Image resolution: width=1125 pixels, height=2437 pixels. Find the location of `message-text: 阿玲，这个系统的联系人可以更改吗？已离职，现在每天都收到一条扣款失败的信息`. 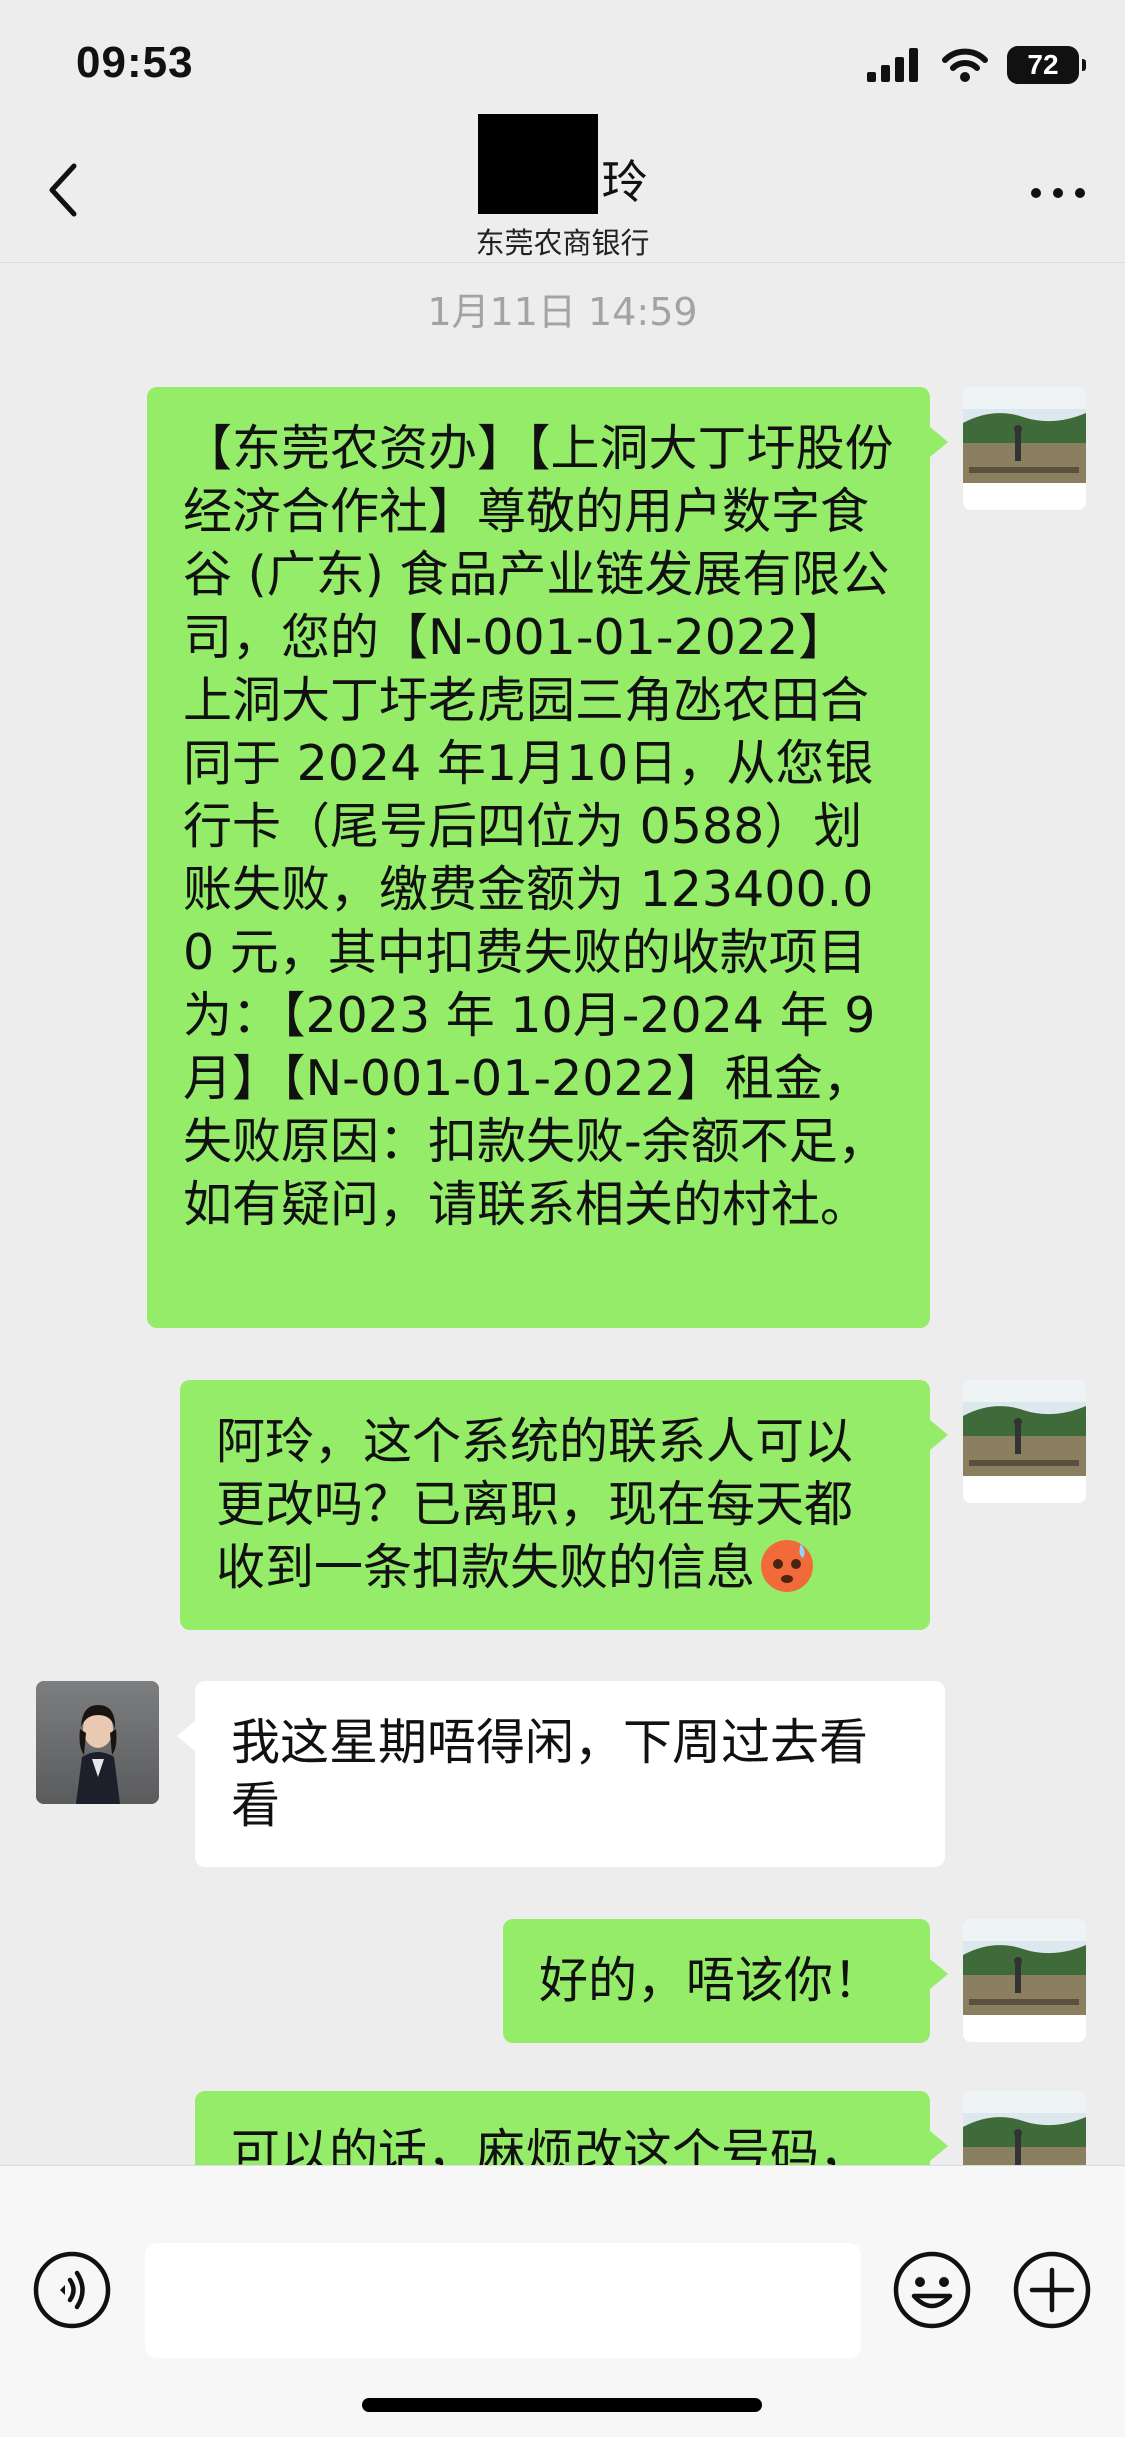

message-text: 阿玲，这个系统的联系人可以更改吗？已离职，现在每天都收到一条扣款失败的信息 is located at coordinates (535, 1504).